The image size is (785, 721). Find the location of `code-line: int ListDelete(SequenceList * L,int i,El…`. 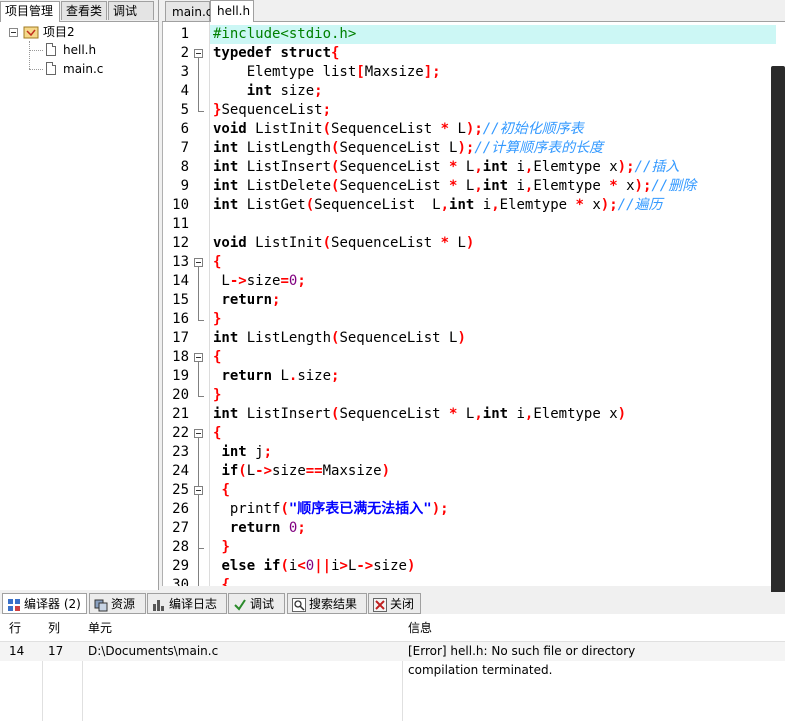

code-line: int ListDelete(SequenceList * L,int i,El… is located at coordinates (454, 186).